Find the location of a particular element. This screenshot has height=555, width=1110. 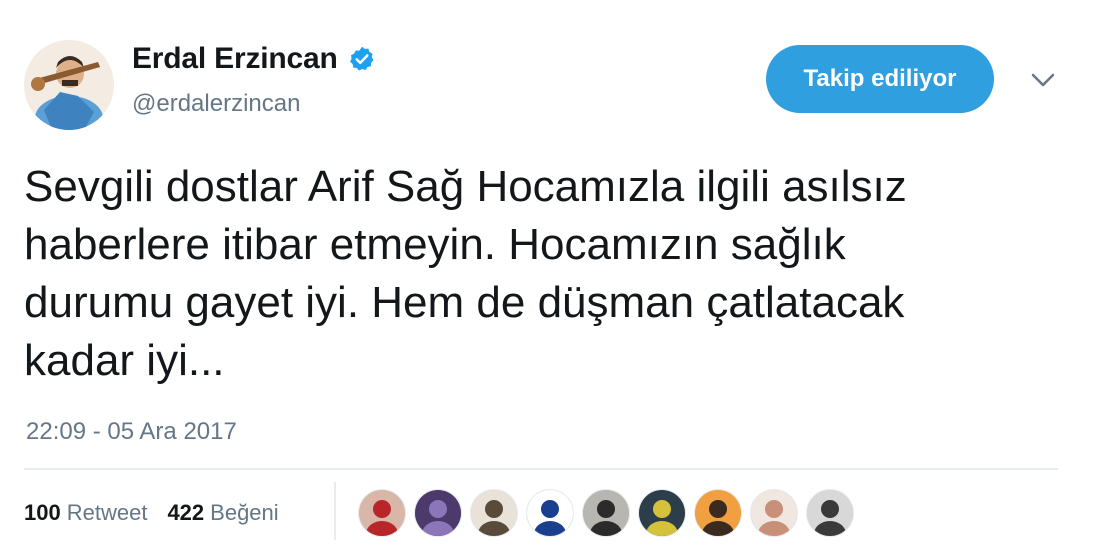

avatar-illustration is located at coordinates (69, 85).